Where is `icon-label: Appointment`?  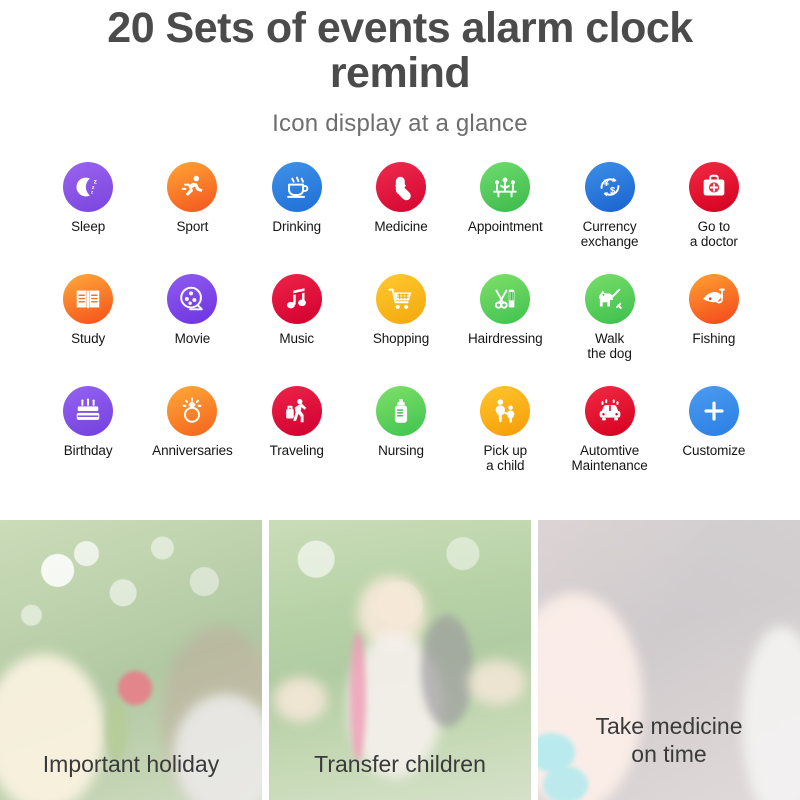 icon-label: Appointment is located at coordinates (505, 226).